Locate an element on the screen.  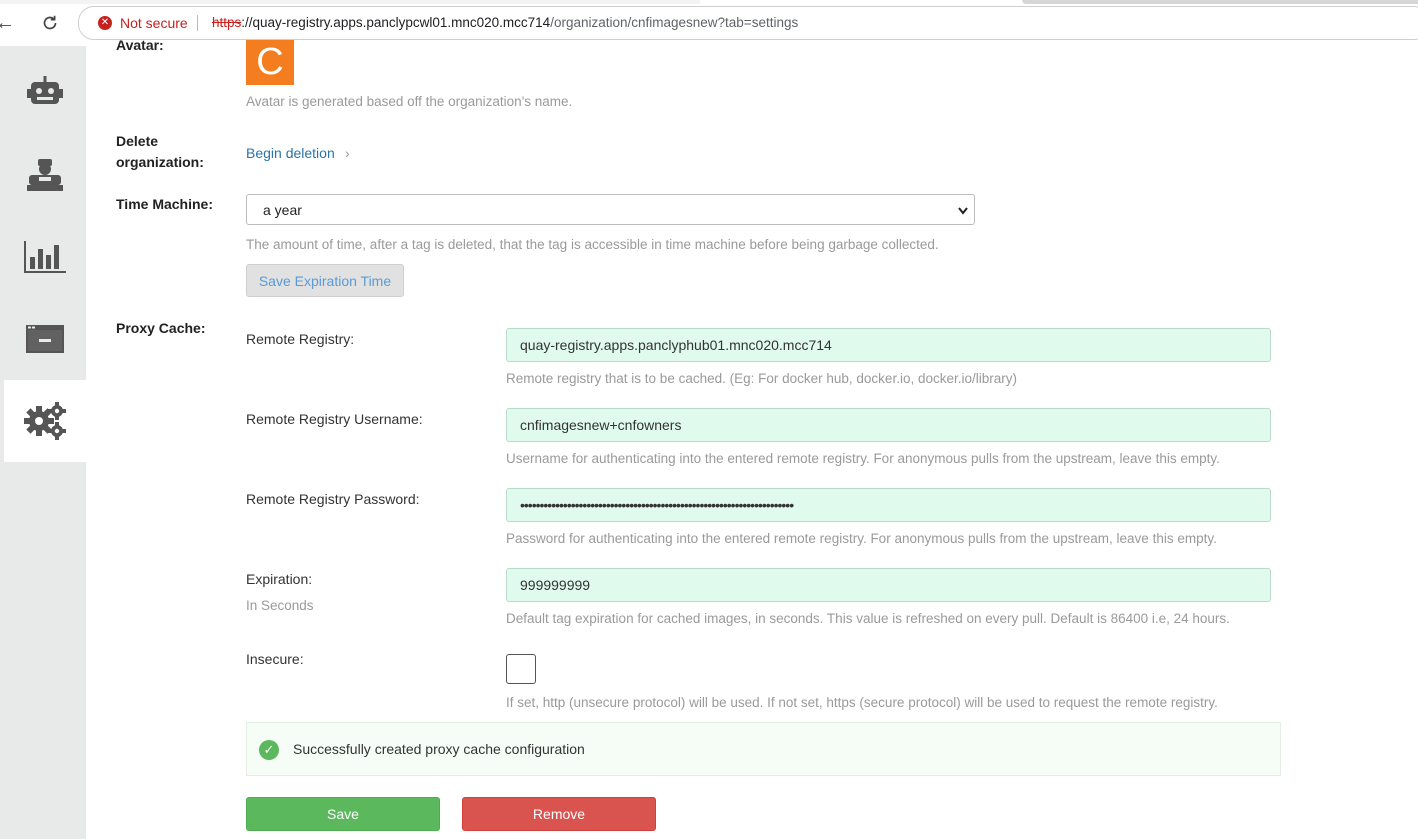
save-button: Save is located at coordinates (343, 814).